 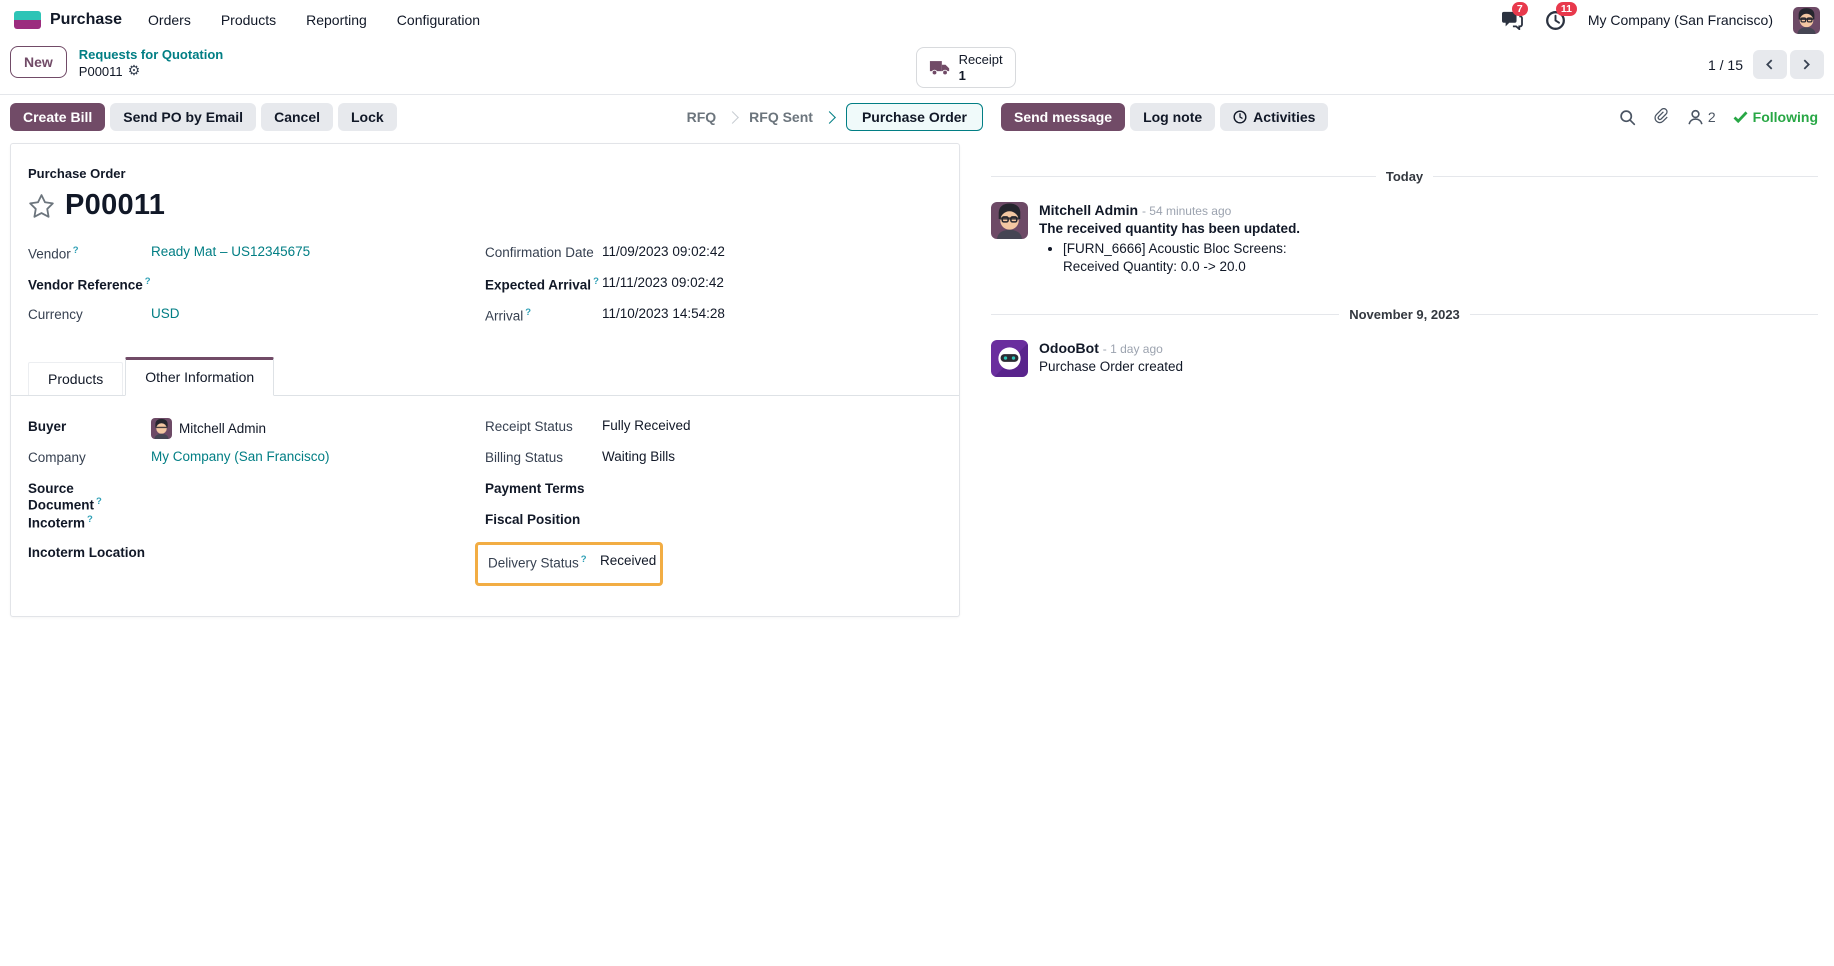 I want to click on receipt-smart-button: Receipt 1, so click(x=965, y=68).